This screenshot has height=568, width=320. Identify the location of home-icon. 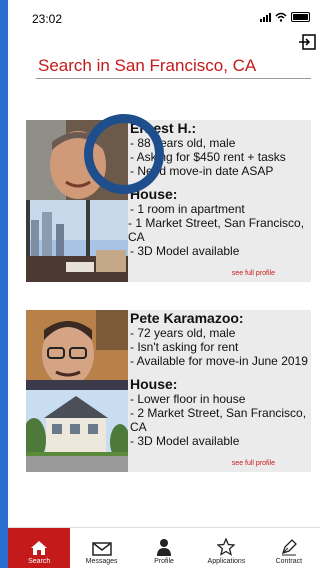
(39, 548).